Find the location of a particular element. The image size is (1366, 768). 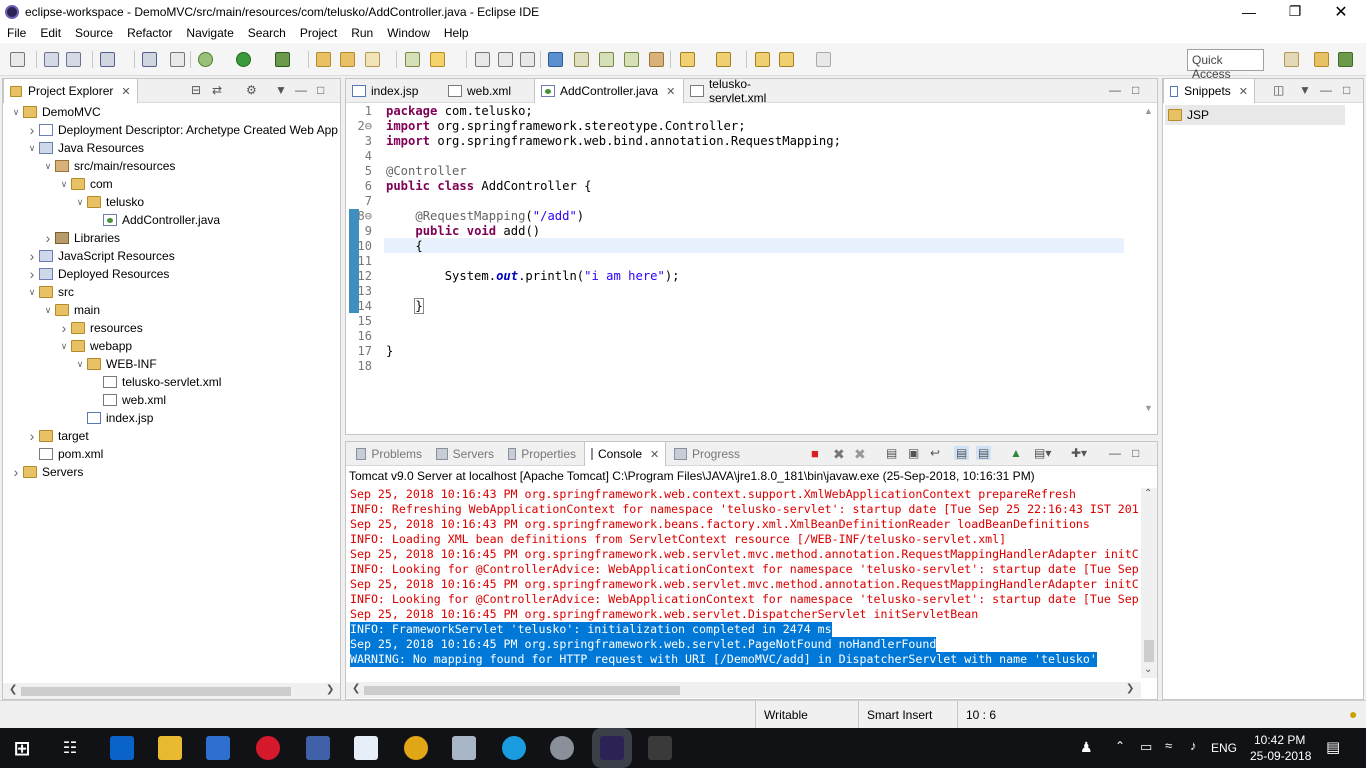

view-menu-chevron-down-icon: ▼ is located at coordinates (281, 90).